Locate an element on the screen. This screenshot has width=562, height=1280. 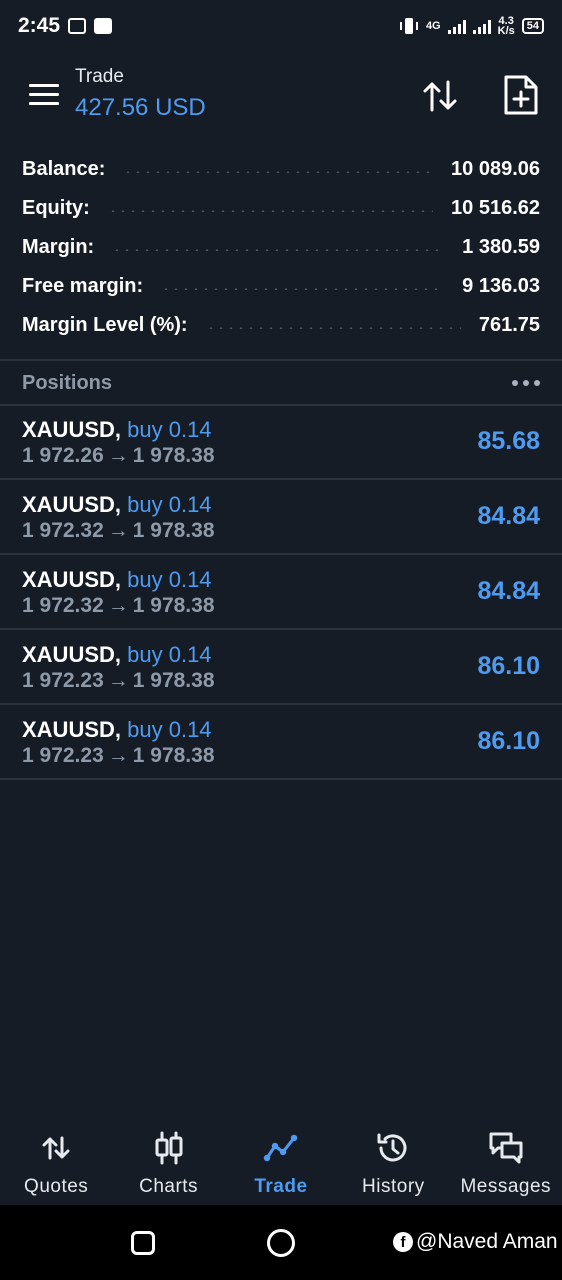
summary-label: Margin: is located at coordinates (58, 247).